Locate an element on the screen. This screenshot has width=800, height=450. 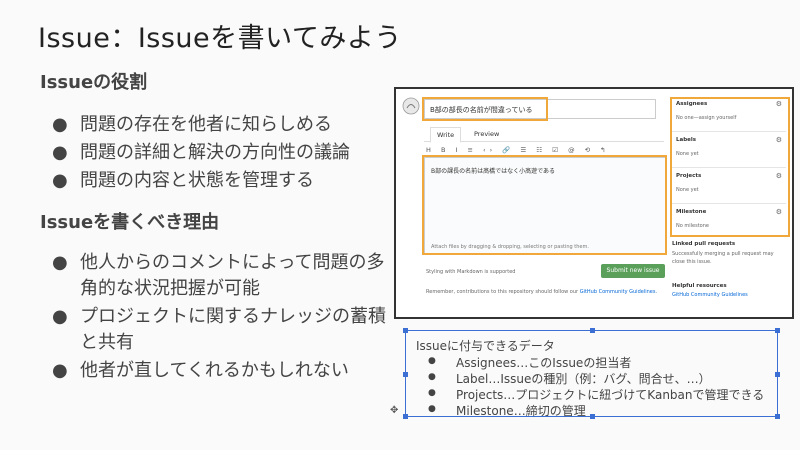
highlight-body is located at coordinates (544, 205).